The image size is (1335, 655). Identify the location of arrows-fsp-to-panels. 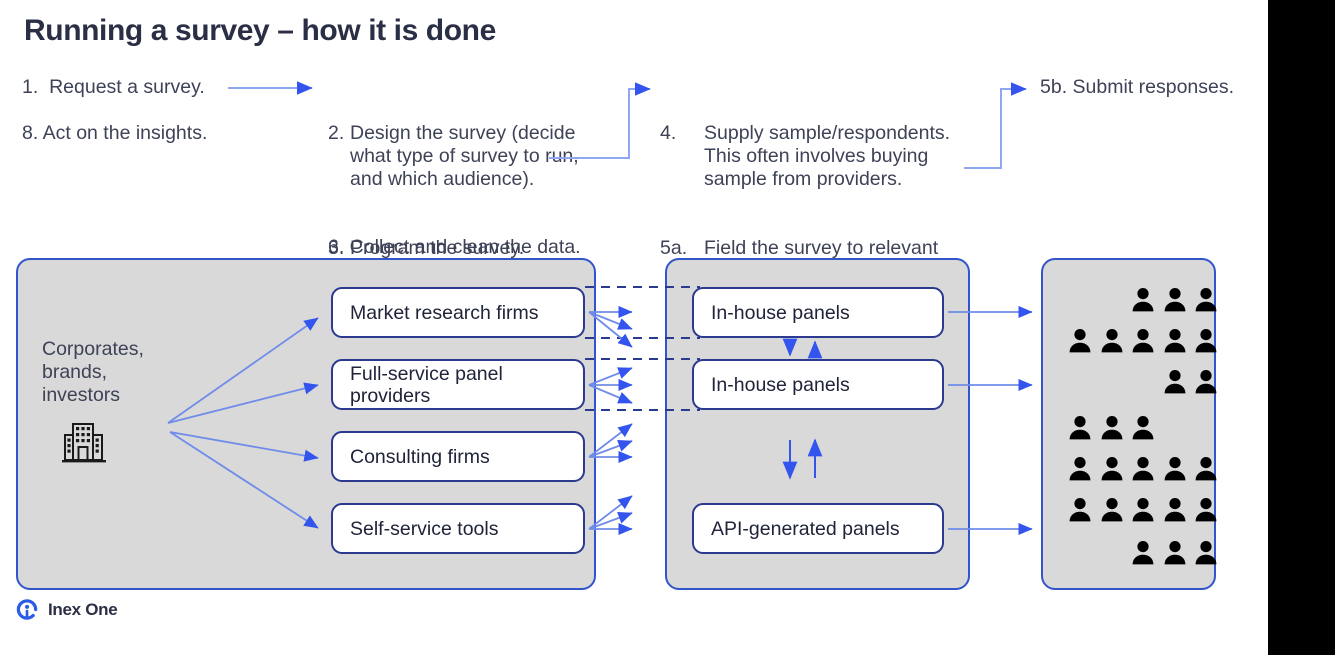
(610, 385).